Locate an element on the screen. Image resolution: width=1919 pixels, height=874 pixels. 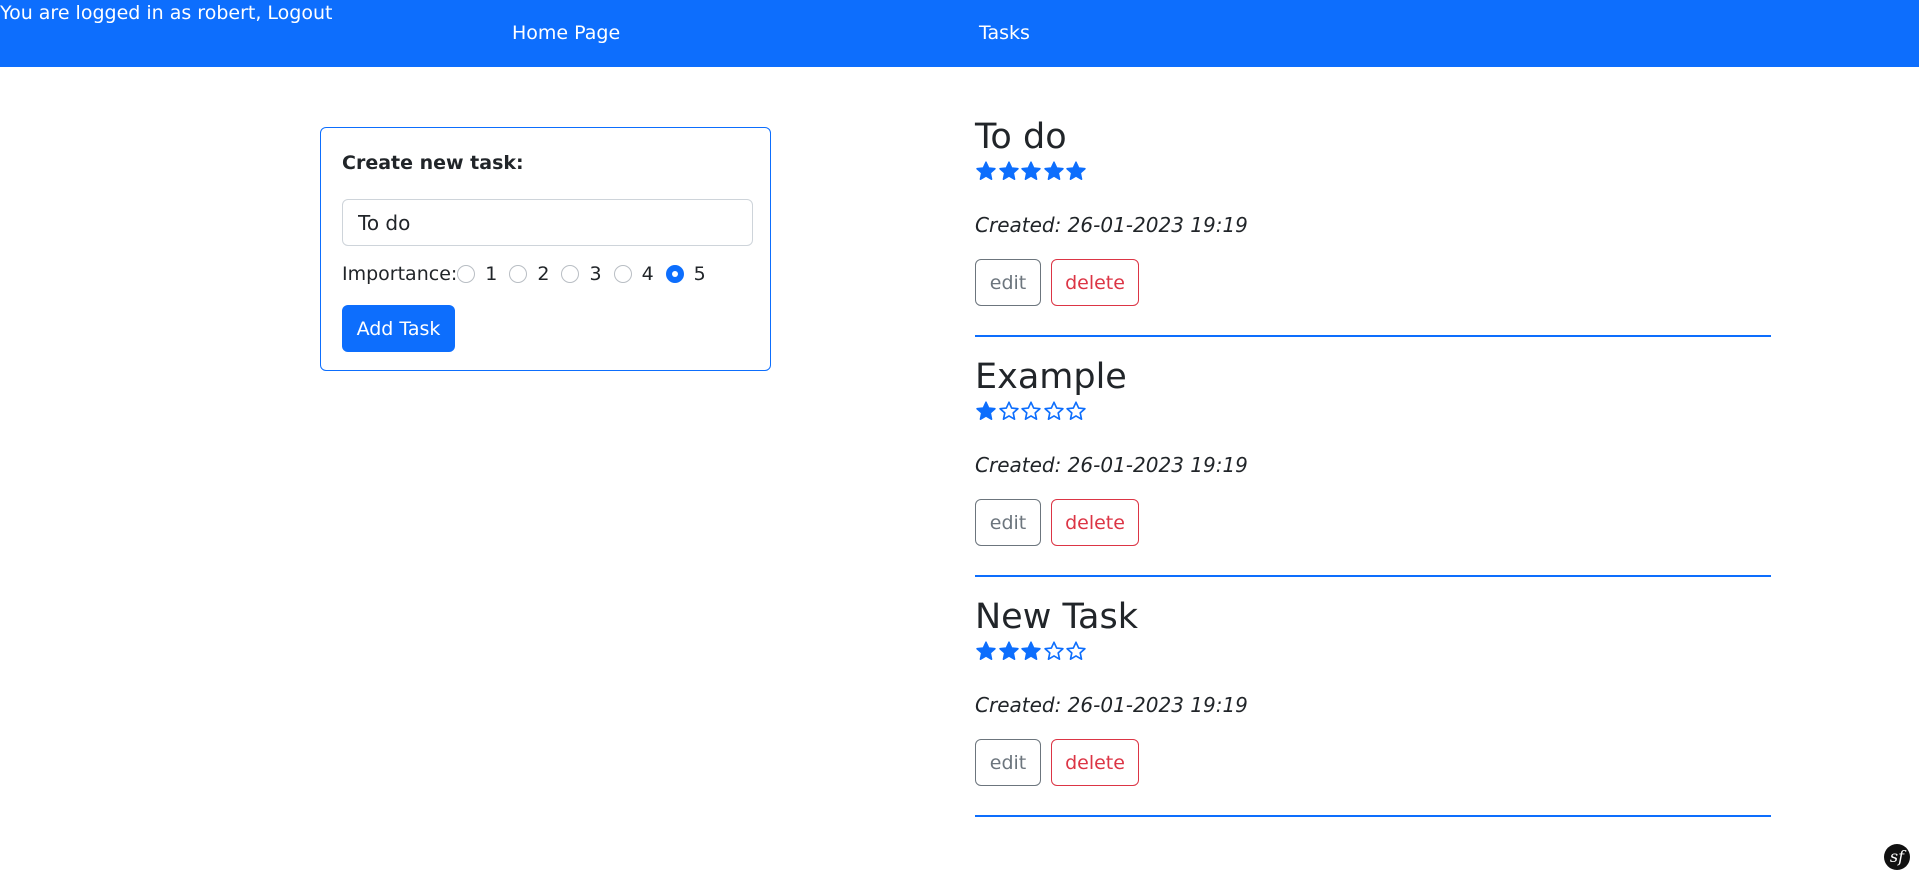
importance-option-3: 3 is located at coordinates (581, 274).